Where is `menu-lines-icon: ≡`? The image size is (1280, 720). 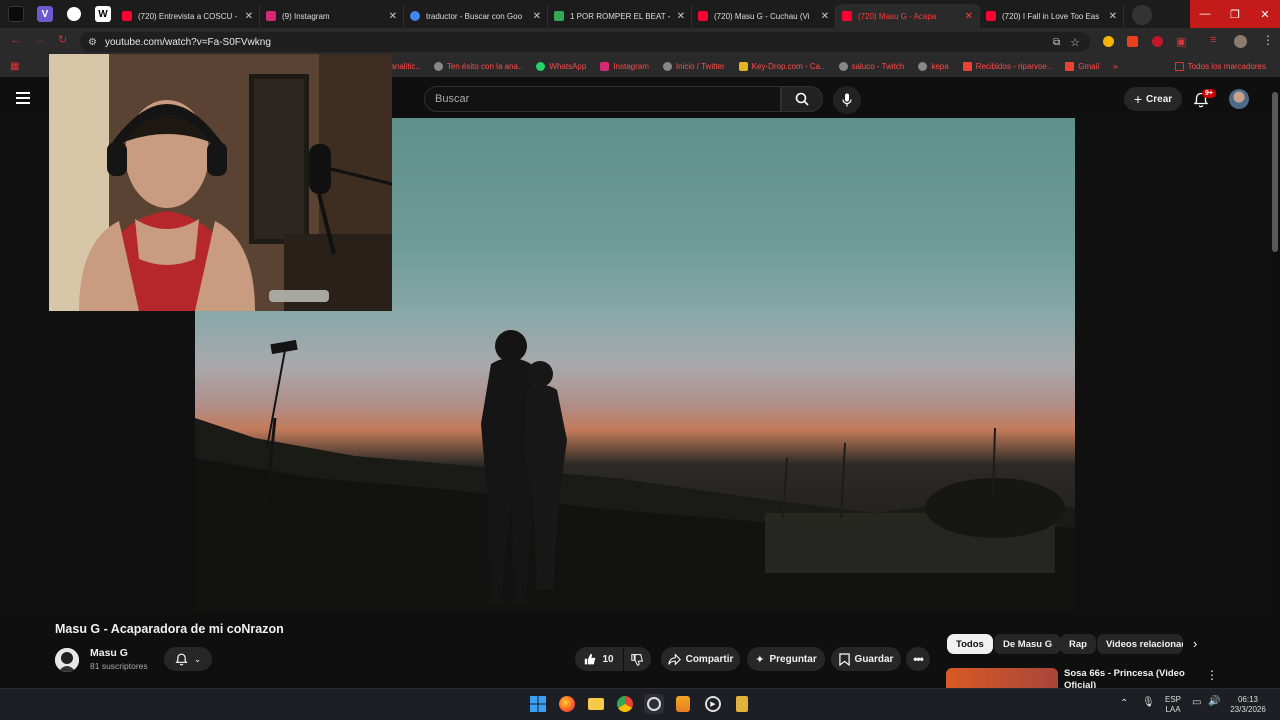
menu-lines-icon: ≡ is located at coordinates (1213, 40).